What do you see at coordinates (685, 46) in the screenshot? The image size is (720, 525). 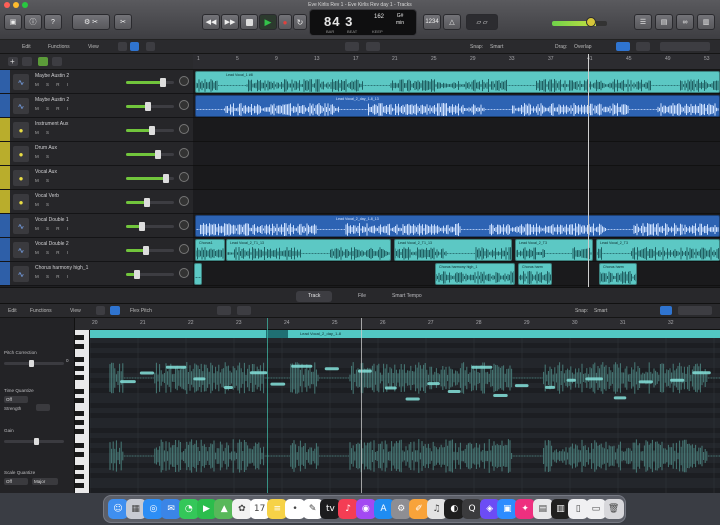 I see `zoom-horizontal-button` at bounding box center [685, 46].